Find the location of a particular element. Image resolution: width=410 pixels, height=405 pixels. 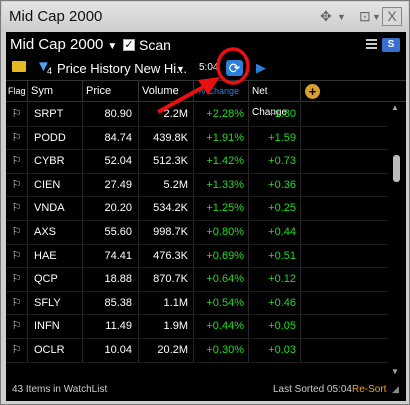

refresh-button: ⟳ is located at coordinates (234, 68).